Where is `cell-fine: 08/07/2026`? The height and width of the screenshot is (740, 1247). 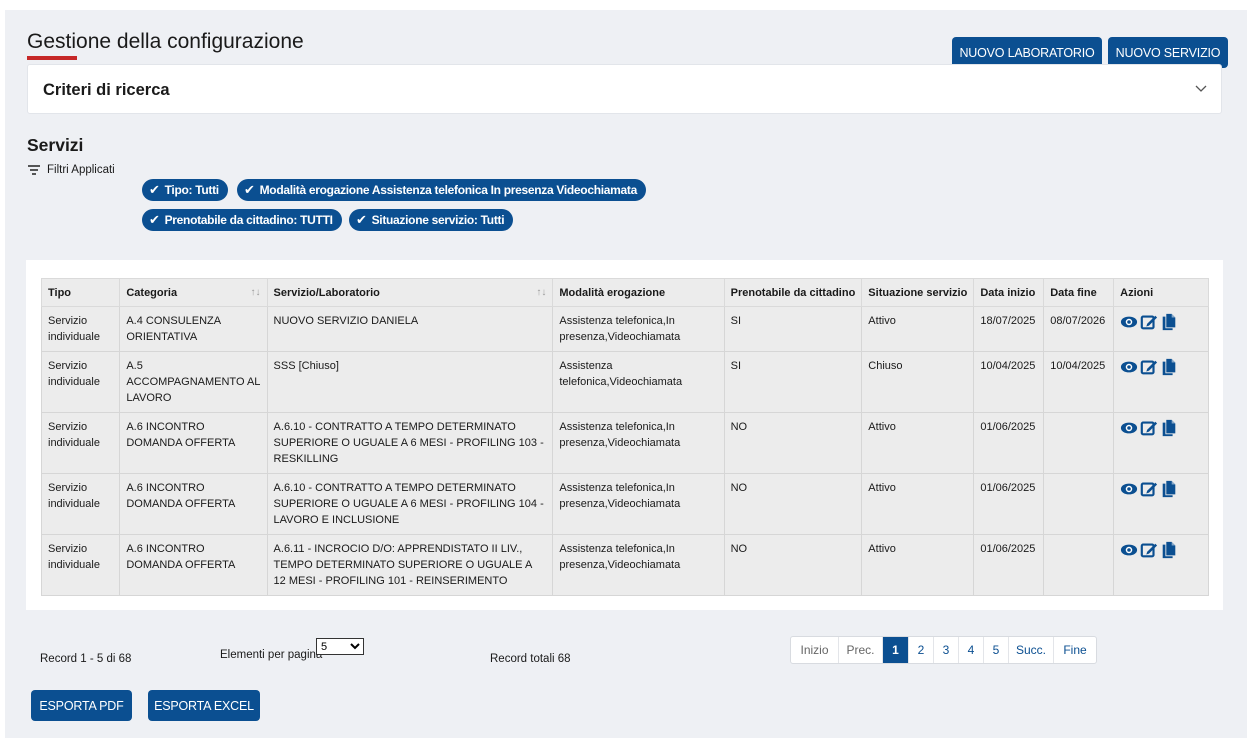
cell-fine: 08/07/2026 is located at coordinates (1079, 329).